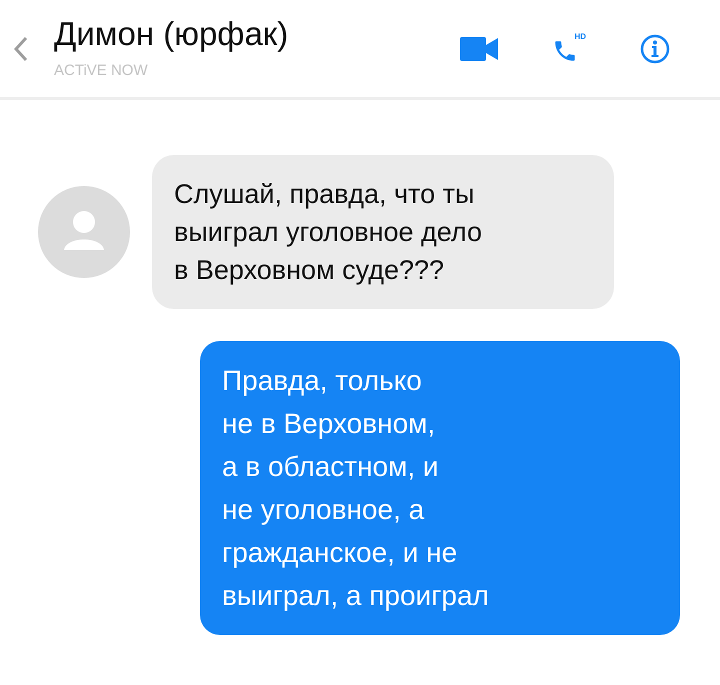 This screenshot has width=720, height=685. Describe the element at coordinates (655, 49) in the screenshot. I see `info-icon` at that location.